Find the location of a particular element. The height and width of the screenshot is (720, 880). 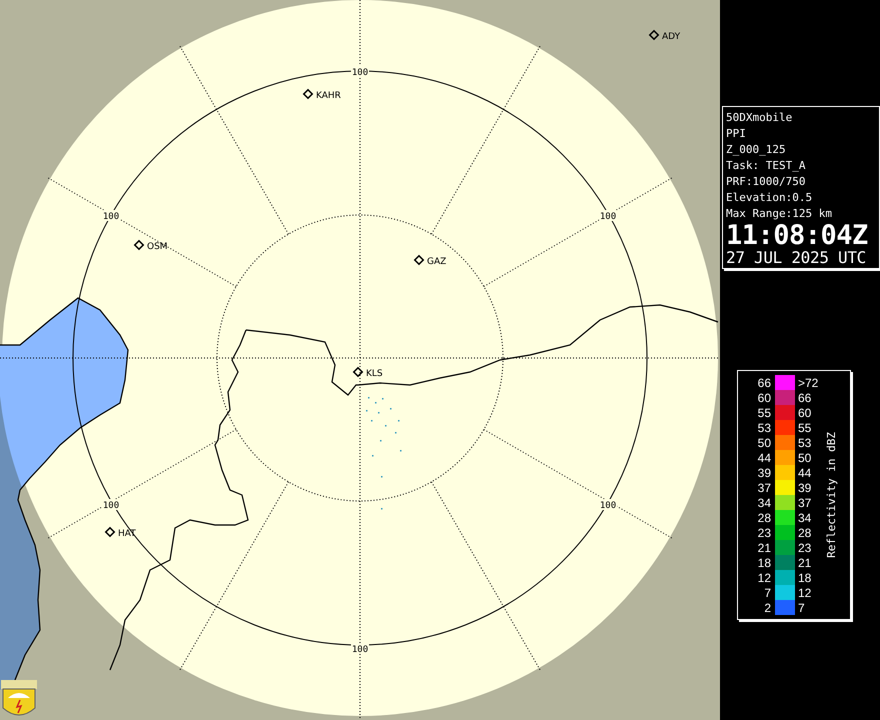

info-text: 50DXmobile is located at coordinates (760, 118).